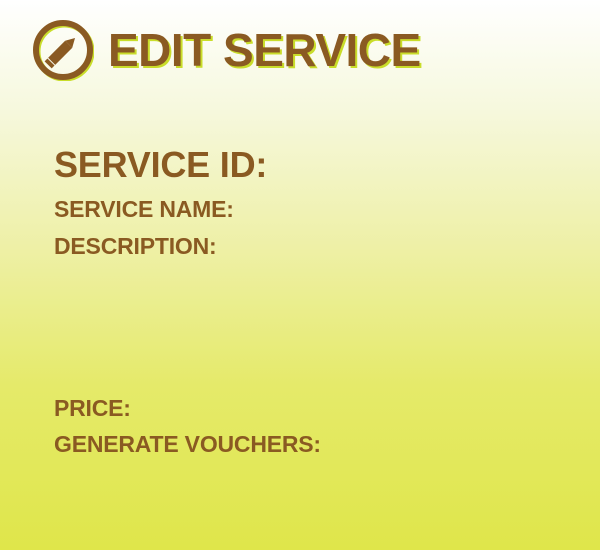  I want to click on generate-vouchers-label: GENERATE VOUCHERS:, so click(187, 444).